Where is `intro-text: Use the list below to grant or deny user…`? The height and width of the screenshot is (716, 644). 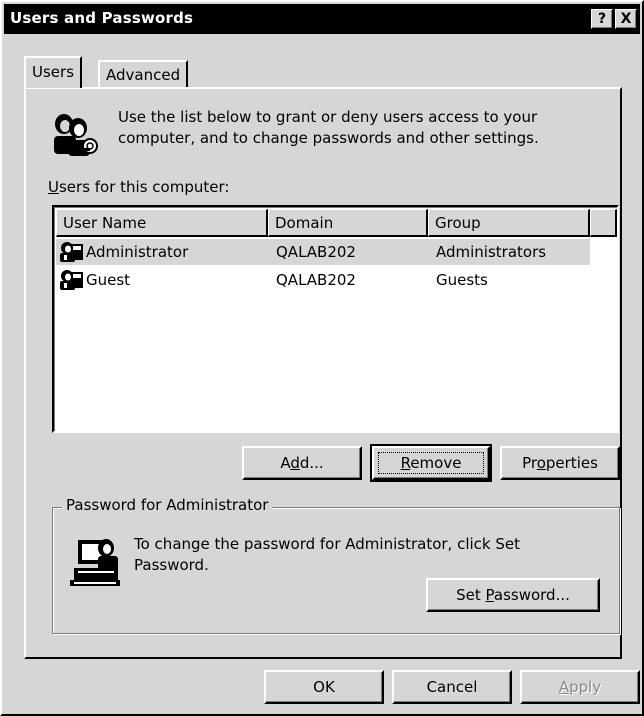 intro-text: Use the list below to grant or deny user… is located at coordinates (328, 127).